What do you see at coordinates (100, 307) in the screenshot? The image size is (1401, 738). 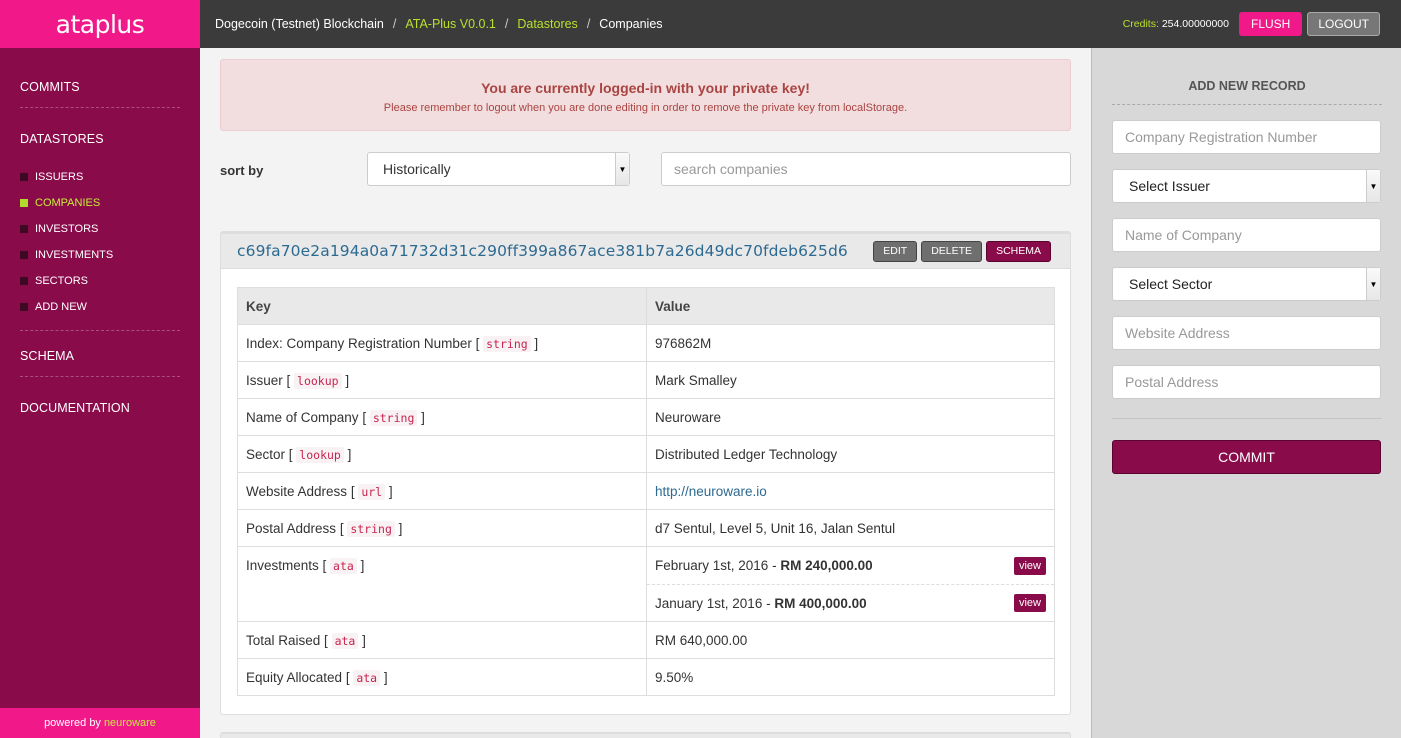 I see `nav-item-add-new: ADD NEW` at bounding box center [100, 307].